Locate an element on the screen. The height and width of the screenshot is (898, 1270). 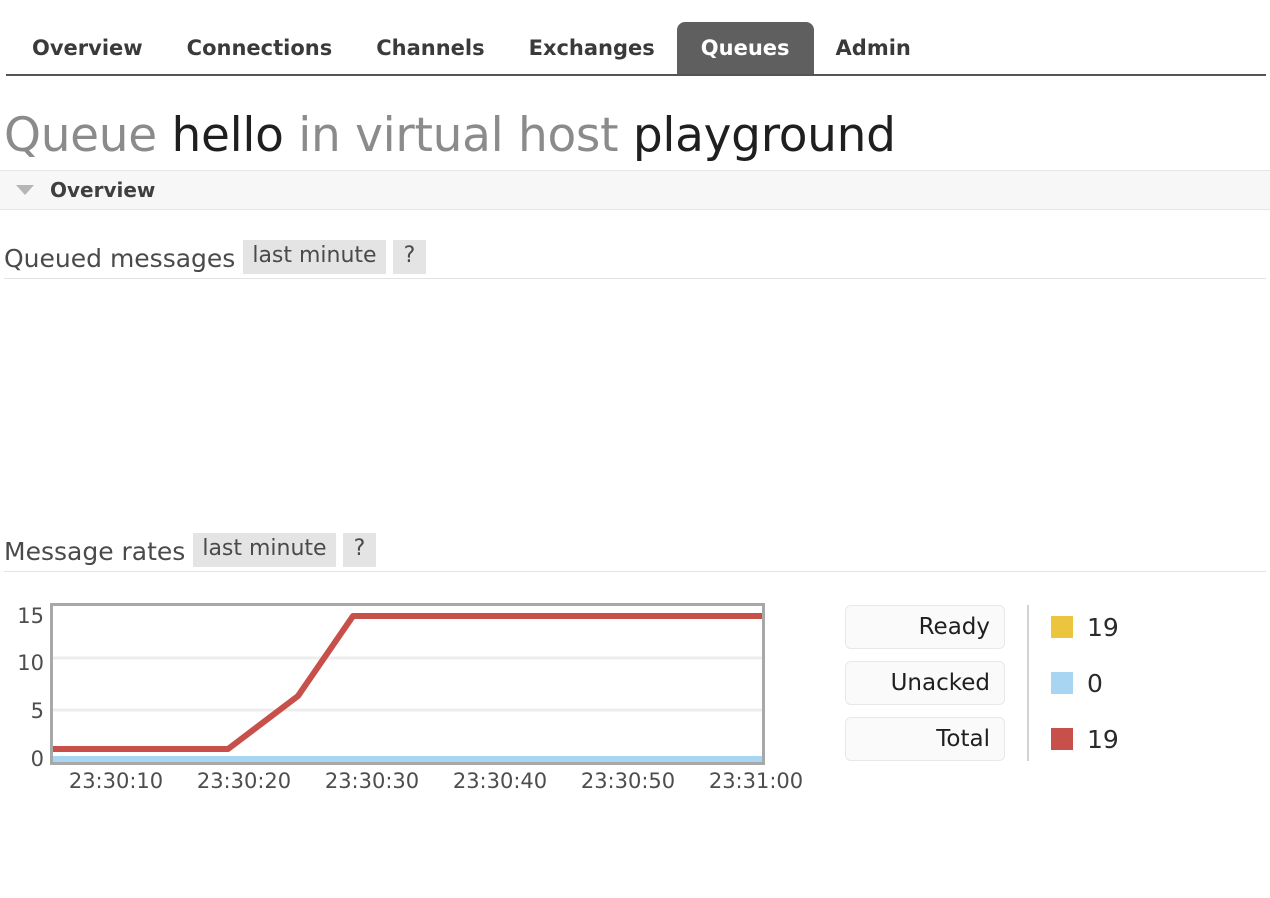
title-middle: in virtual host is located at coordinates (458, 135).